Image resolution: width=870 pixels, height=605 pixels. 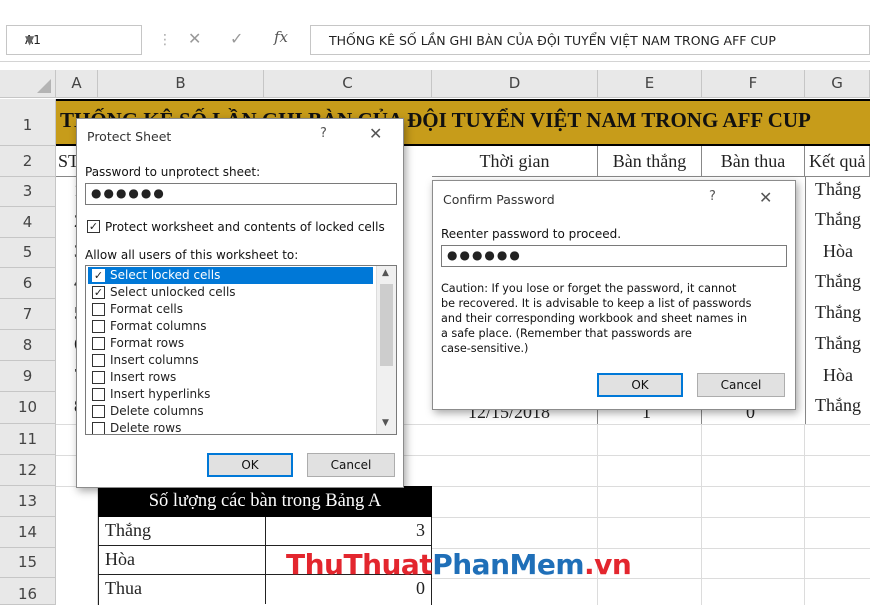 What do you see at coordinates (77, 84) in the screenshot?
I see `column-header-a: A` at bounding box center [77, 84].